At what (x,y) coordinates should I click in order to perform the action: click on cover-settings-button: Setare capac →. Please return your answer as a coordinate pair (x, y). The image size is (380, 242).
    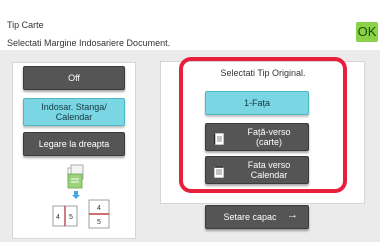
    Looking at the image, I should click on (257, 217).